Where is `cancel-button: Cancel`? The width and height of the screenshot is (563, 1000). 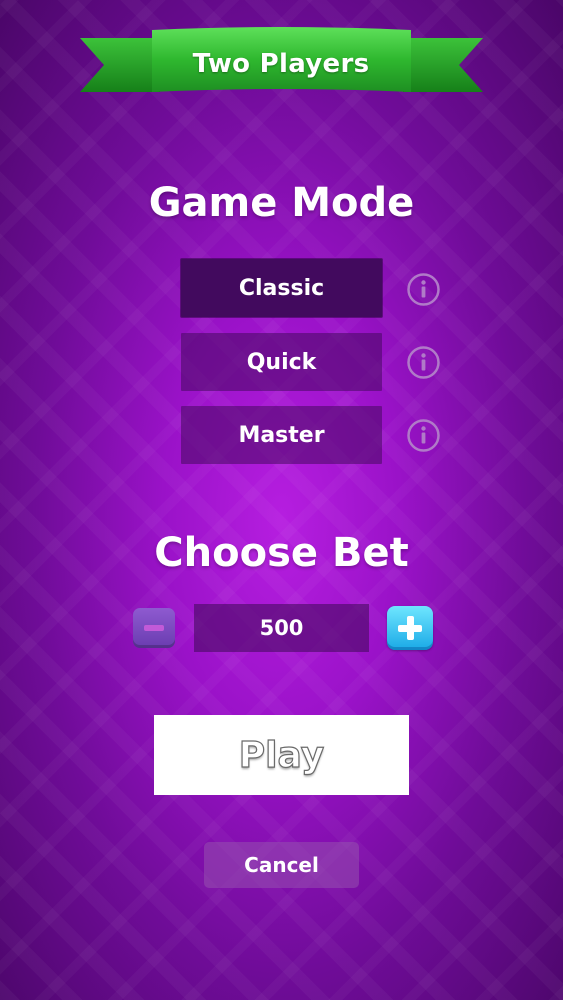
cancel-button: Cancel is located at coordinates (281, 865).